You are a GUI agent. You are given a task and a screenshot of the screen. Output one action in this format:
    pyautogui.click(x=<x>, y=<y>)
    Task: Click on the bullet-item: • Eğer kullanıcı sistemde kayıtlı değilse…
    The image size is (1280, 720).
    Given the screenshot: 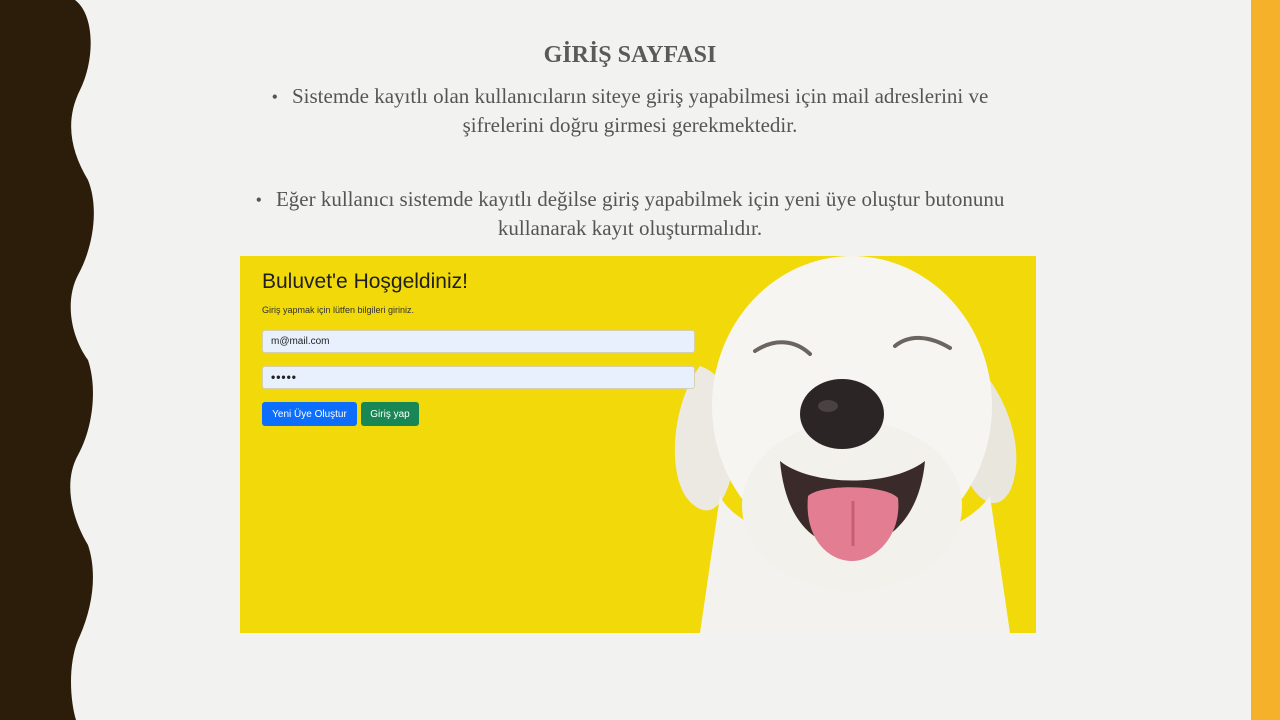 What is the action you would take?
    pyautogui.click(x=630, y=213)
    